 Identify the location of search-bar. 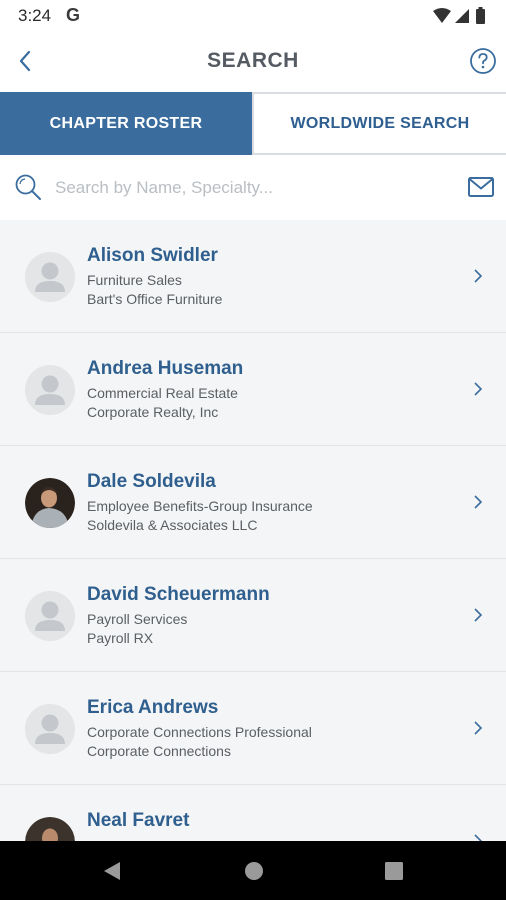
(253, 187).